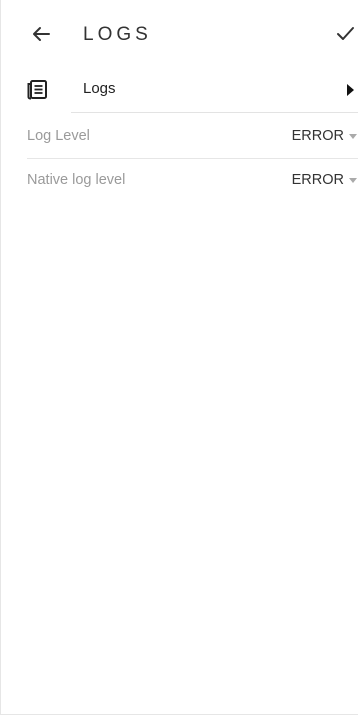  What do you see at coordinates (99, 88) in the screenshot?
I see `logs-nav-label: Logs` at bounding box center [99, 88].